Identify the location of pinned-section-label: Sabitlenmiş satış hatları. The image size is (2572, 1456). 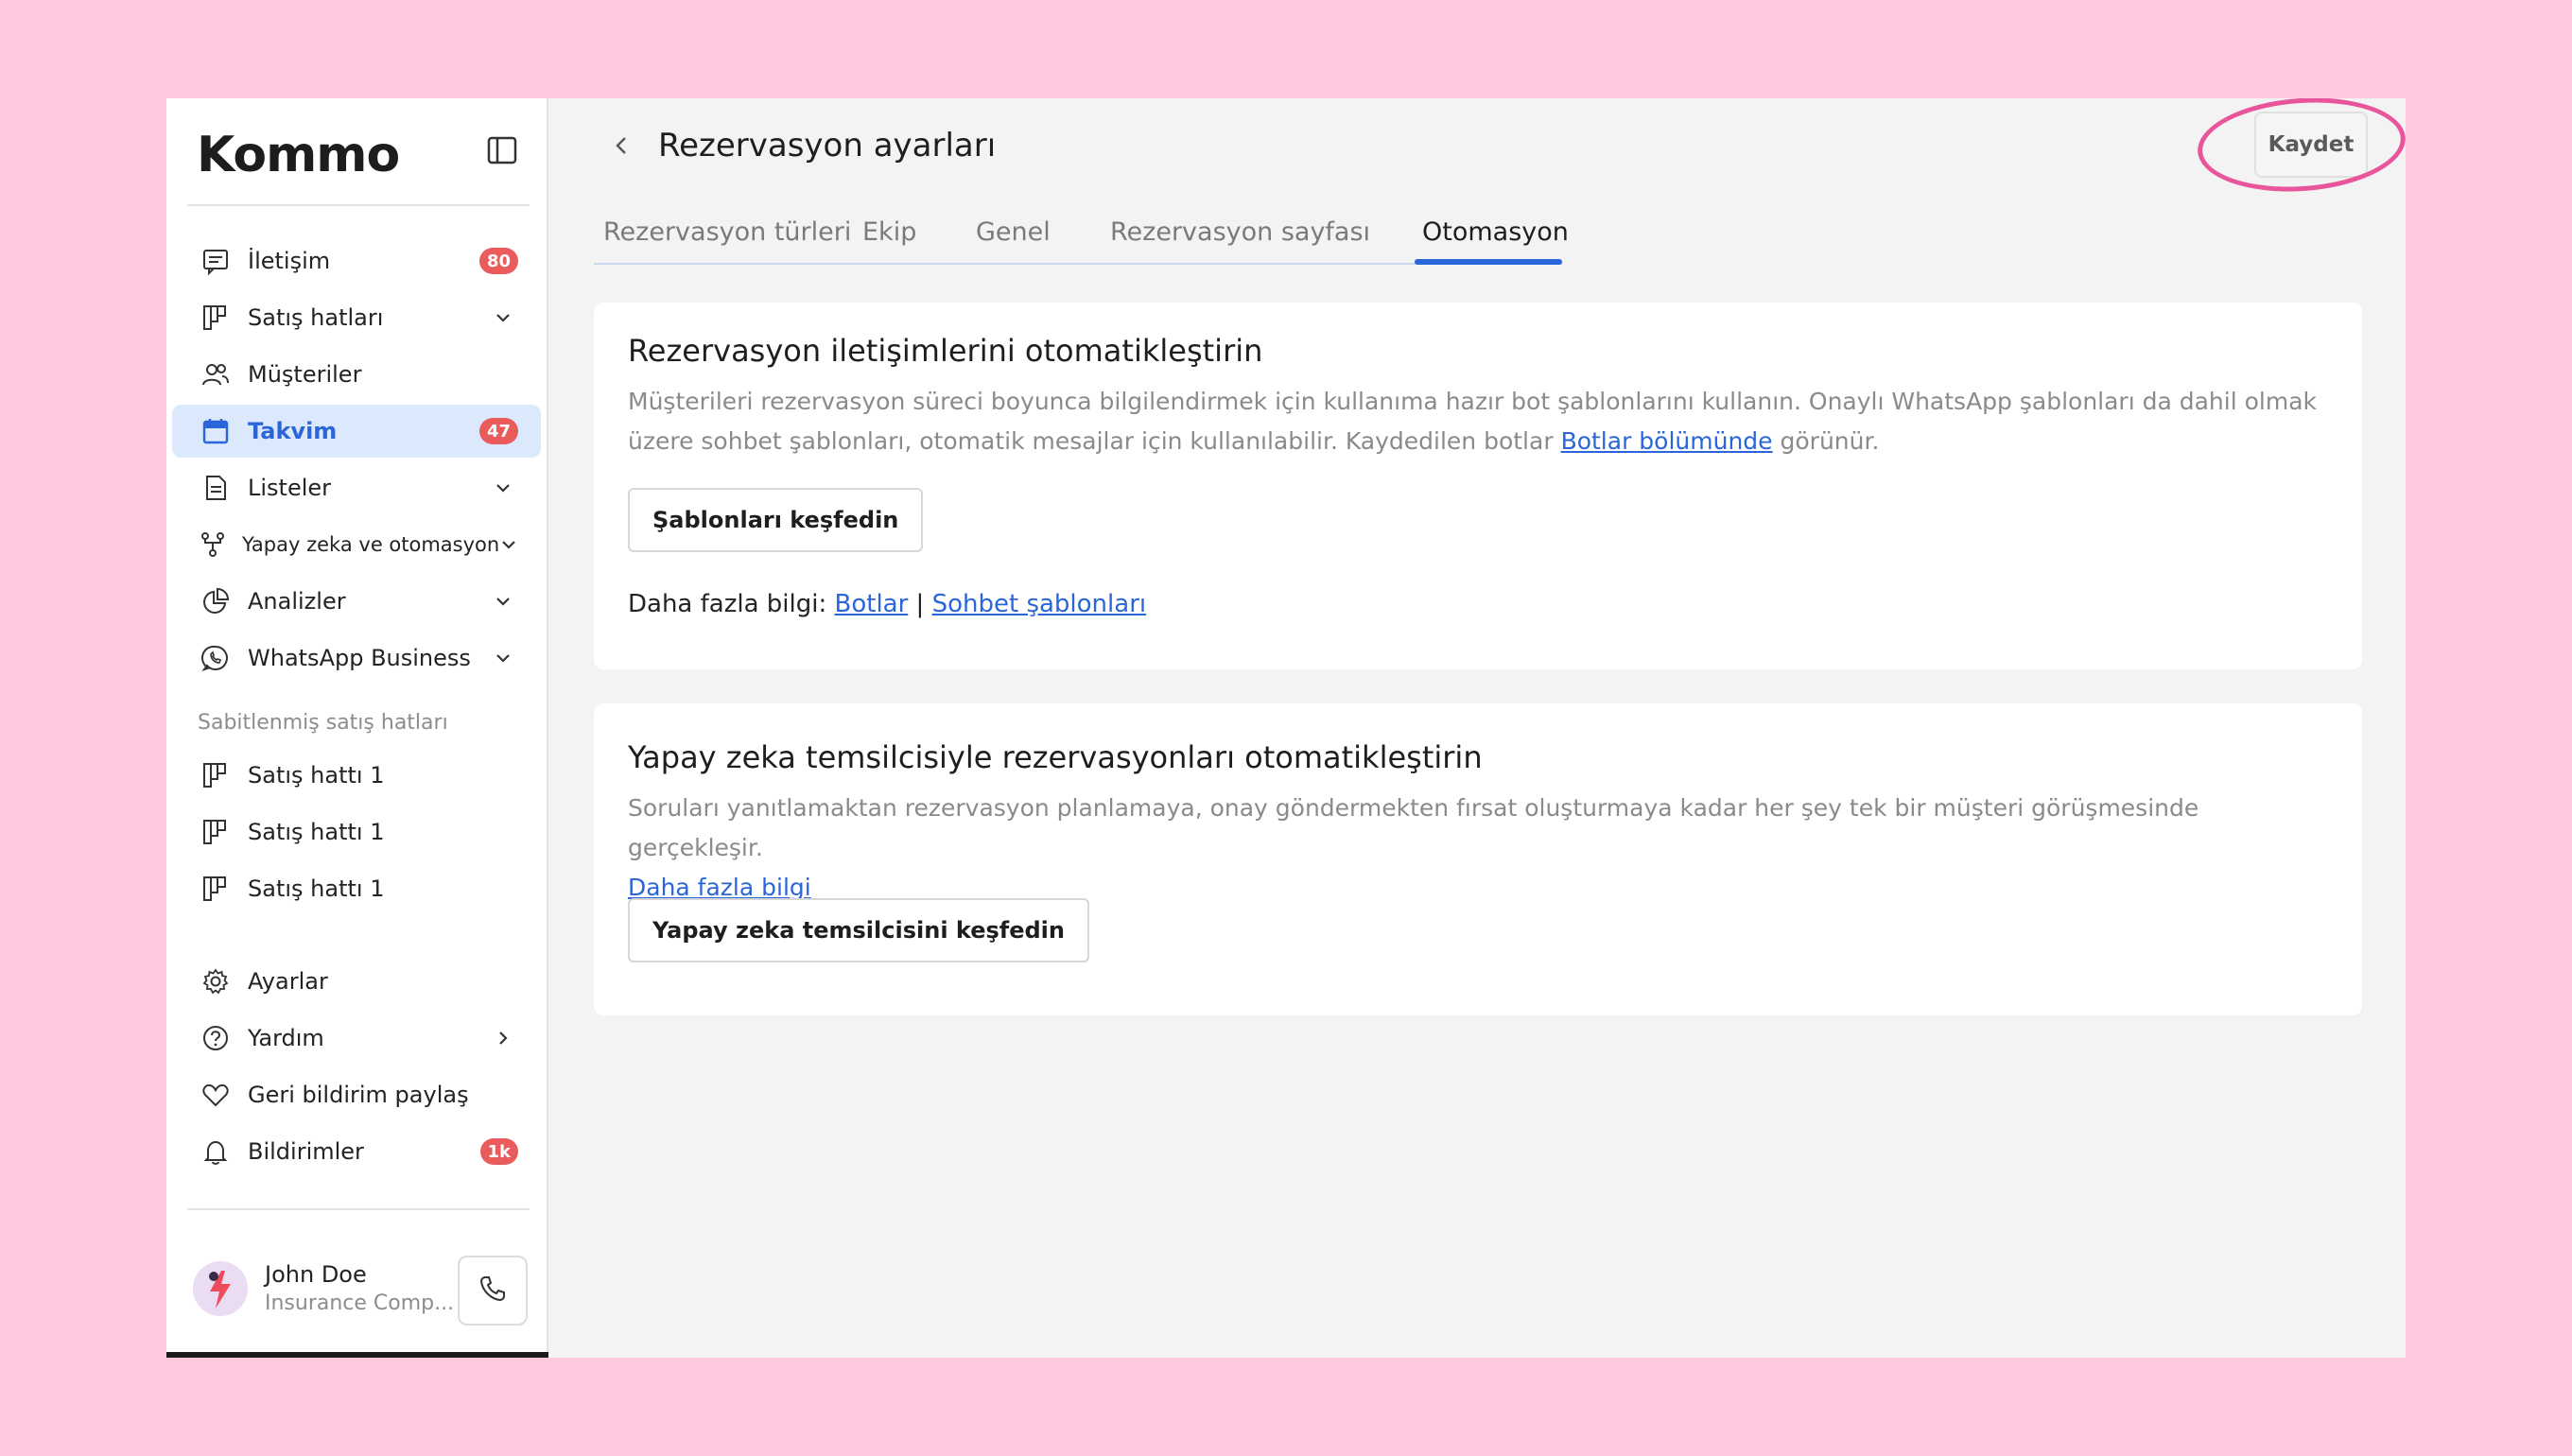
(323, 723).